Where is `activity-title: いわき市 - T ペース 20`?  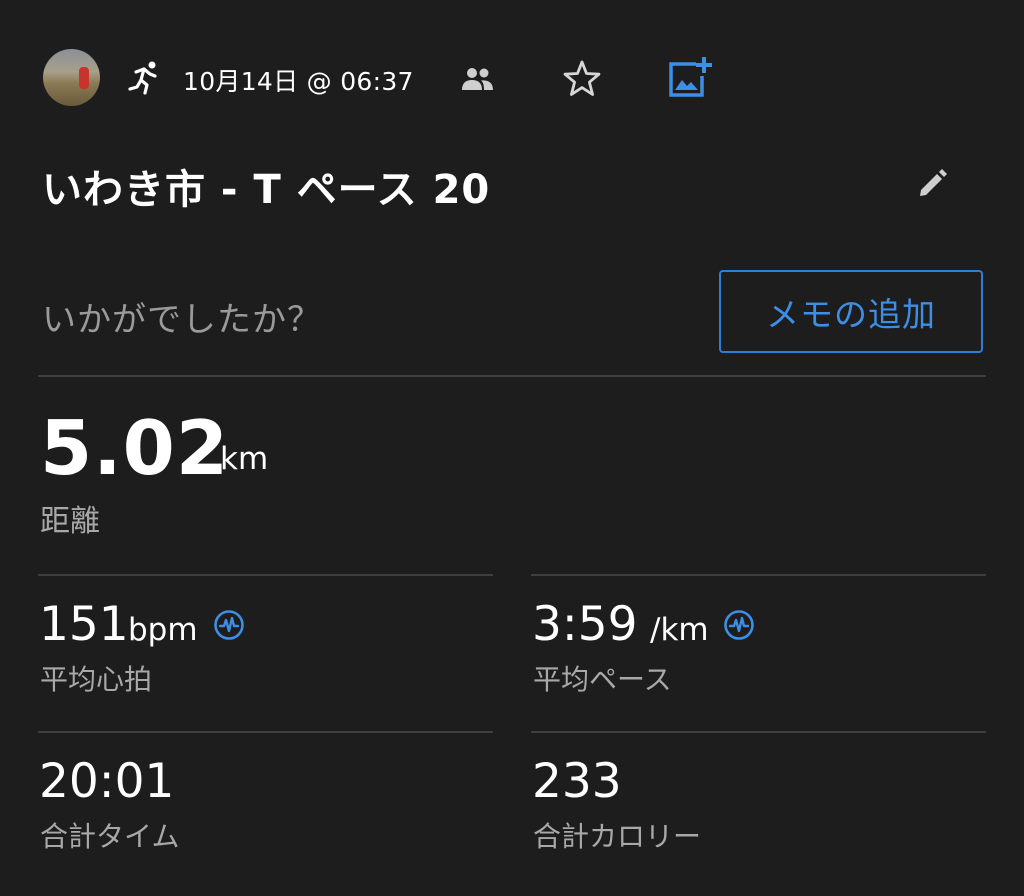 activity-title: いわき市 - T ペース 20 is located at coordinates (266, 190).